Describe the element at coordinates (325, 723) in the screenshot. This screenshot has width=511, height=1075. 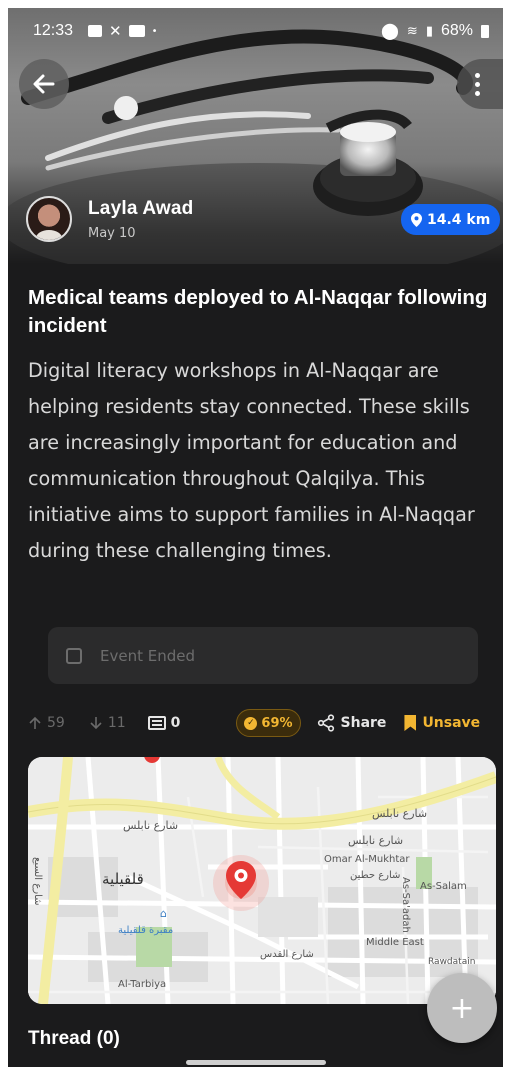
I see `share-icon` at that location.